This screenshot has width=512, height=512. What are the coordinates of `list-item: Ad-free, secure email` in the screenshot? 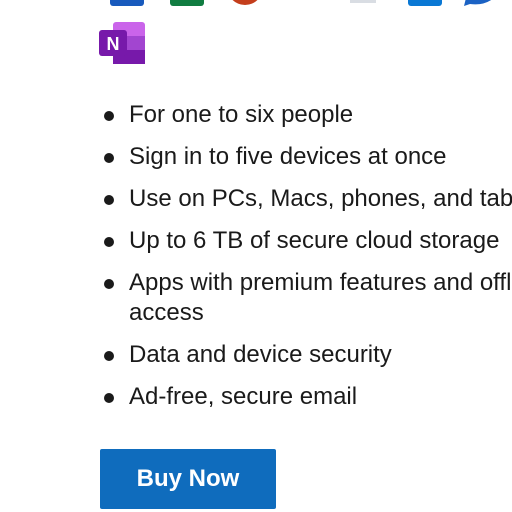 It's located at (306, 397).